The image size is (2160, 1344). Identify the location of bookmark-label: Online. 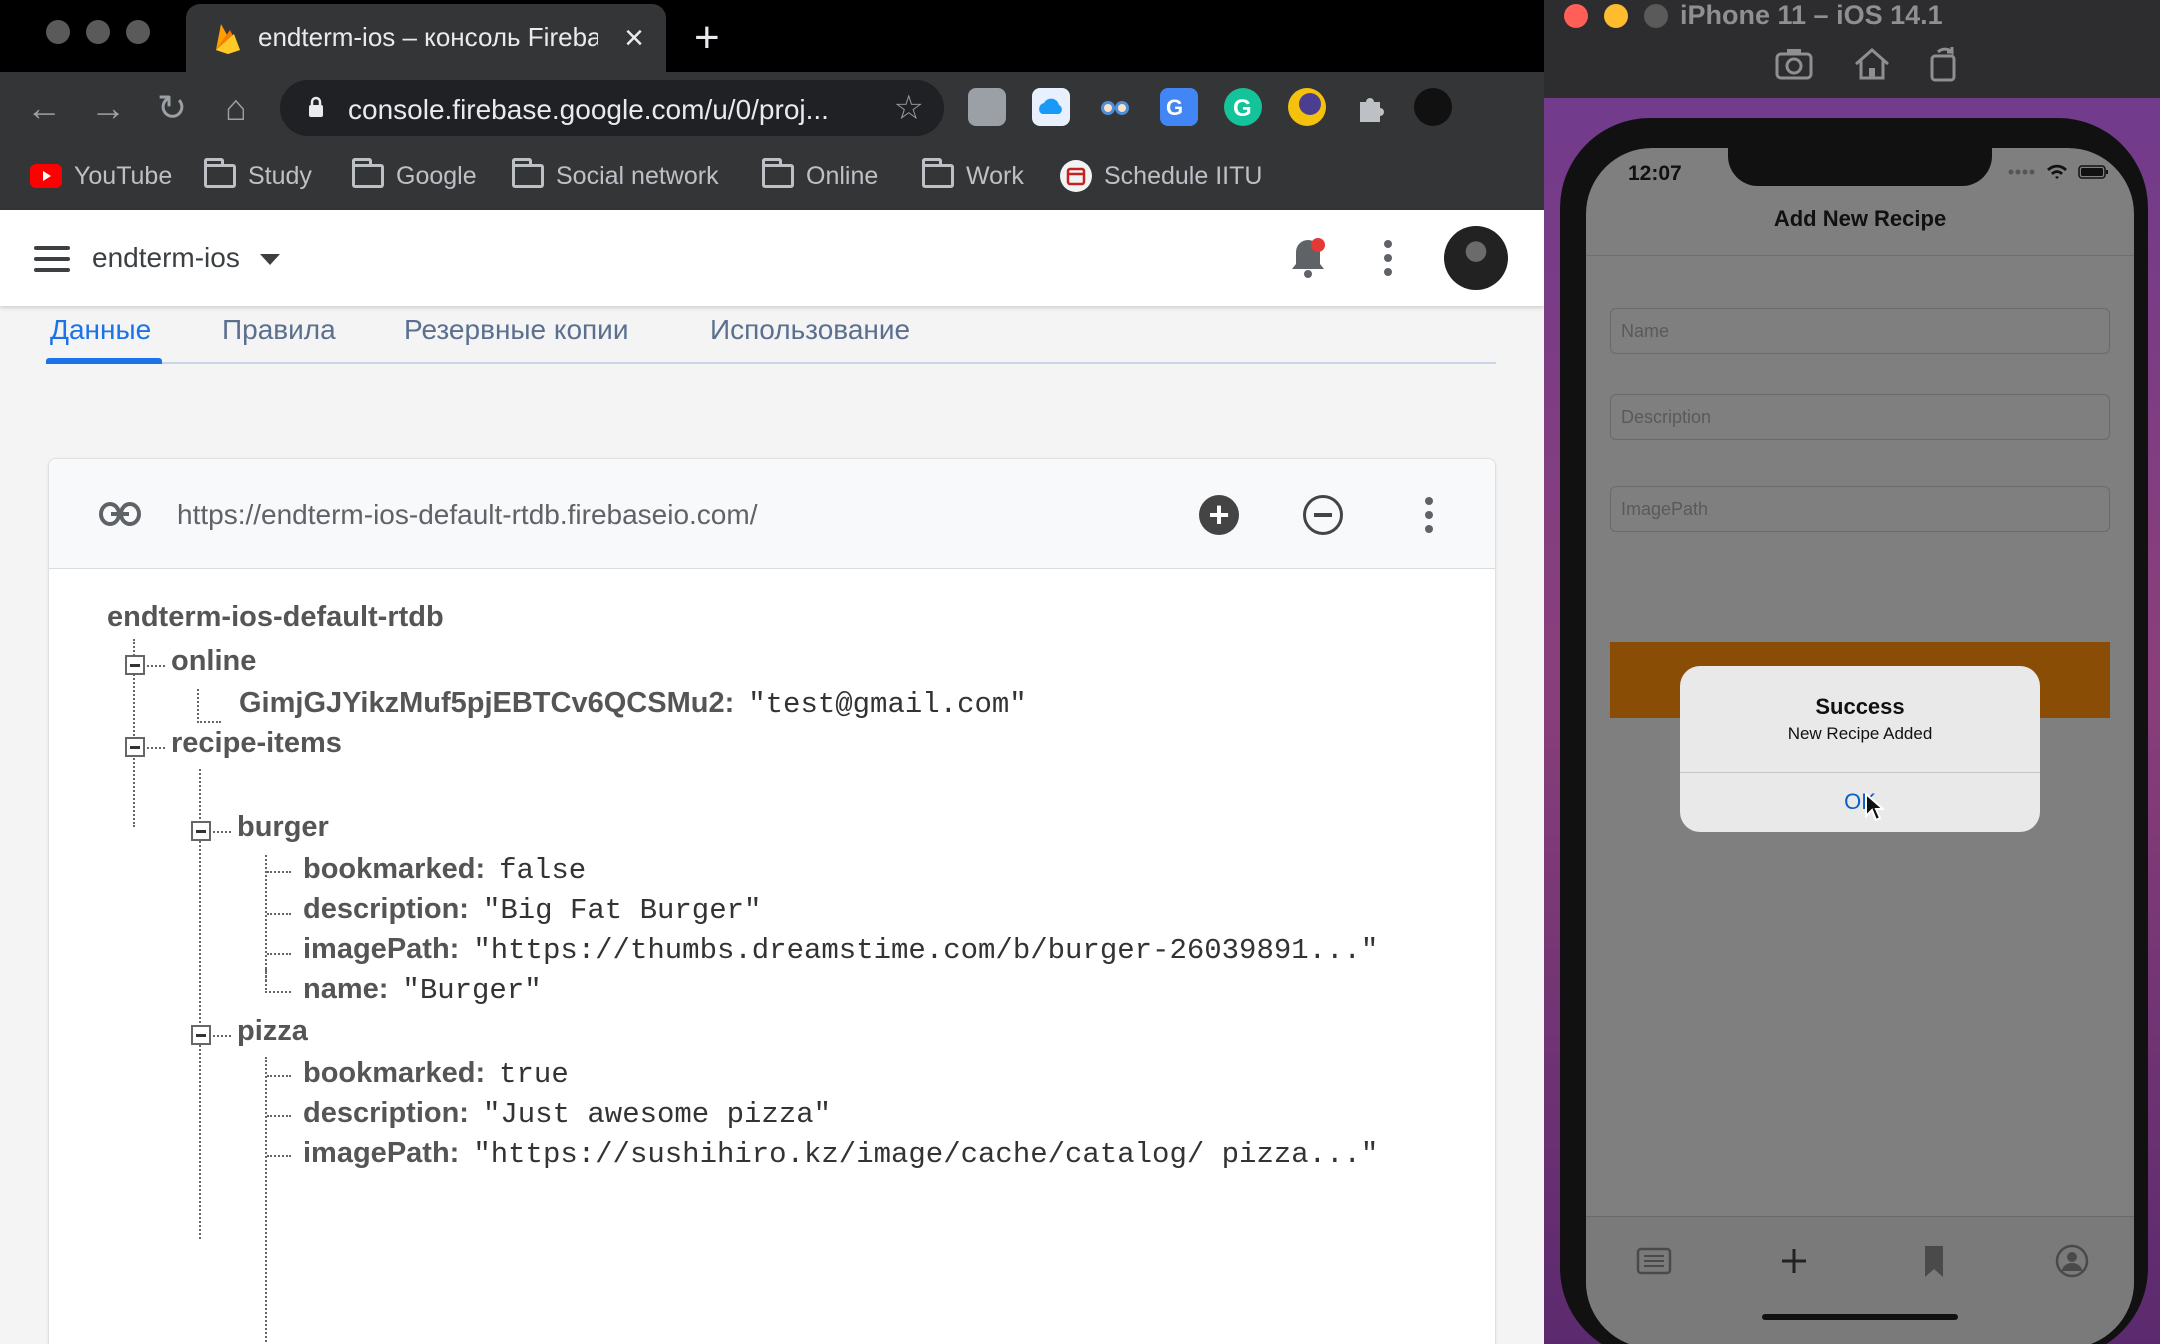
(842, 175).